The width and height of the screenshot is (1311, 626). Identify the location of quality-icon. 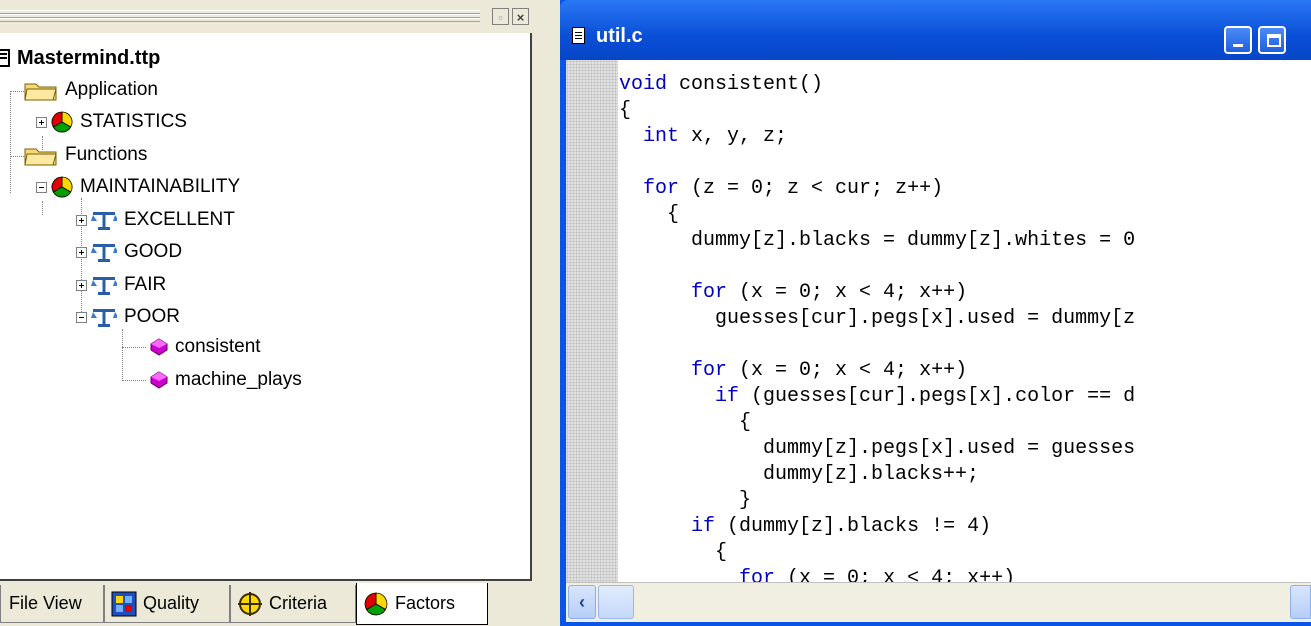
(124, 603).